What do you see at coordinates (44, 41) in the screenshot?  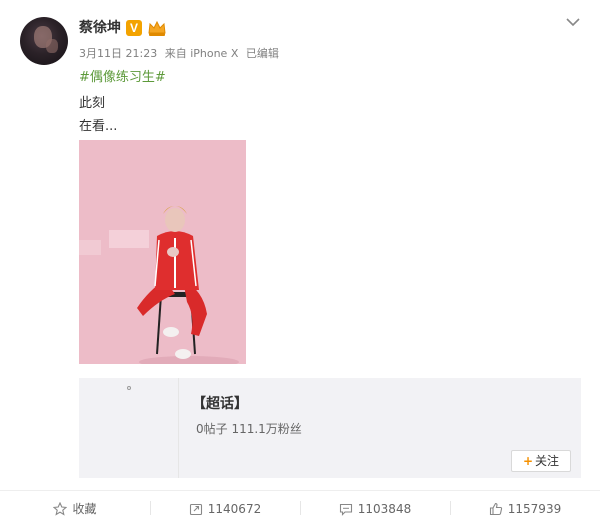 I see `avatar` at bounding box center [44, 41].